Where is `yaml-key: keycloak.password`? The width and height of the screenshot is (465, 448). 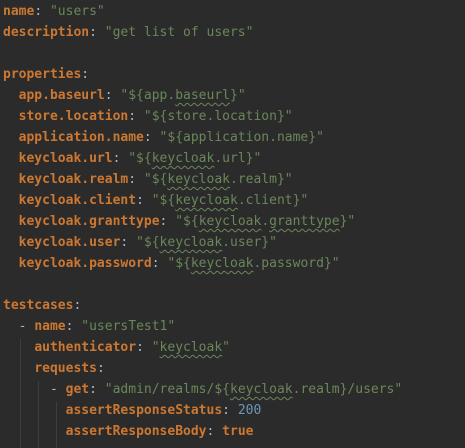
yaml-key: keycloak.password is located at coordinates (85, 263).